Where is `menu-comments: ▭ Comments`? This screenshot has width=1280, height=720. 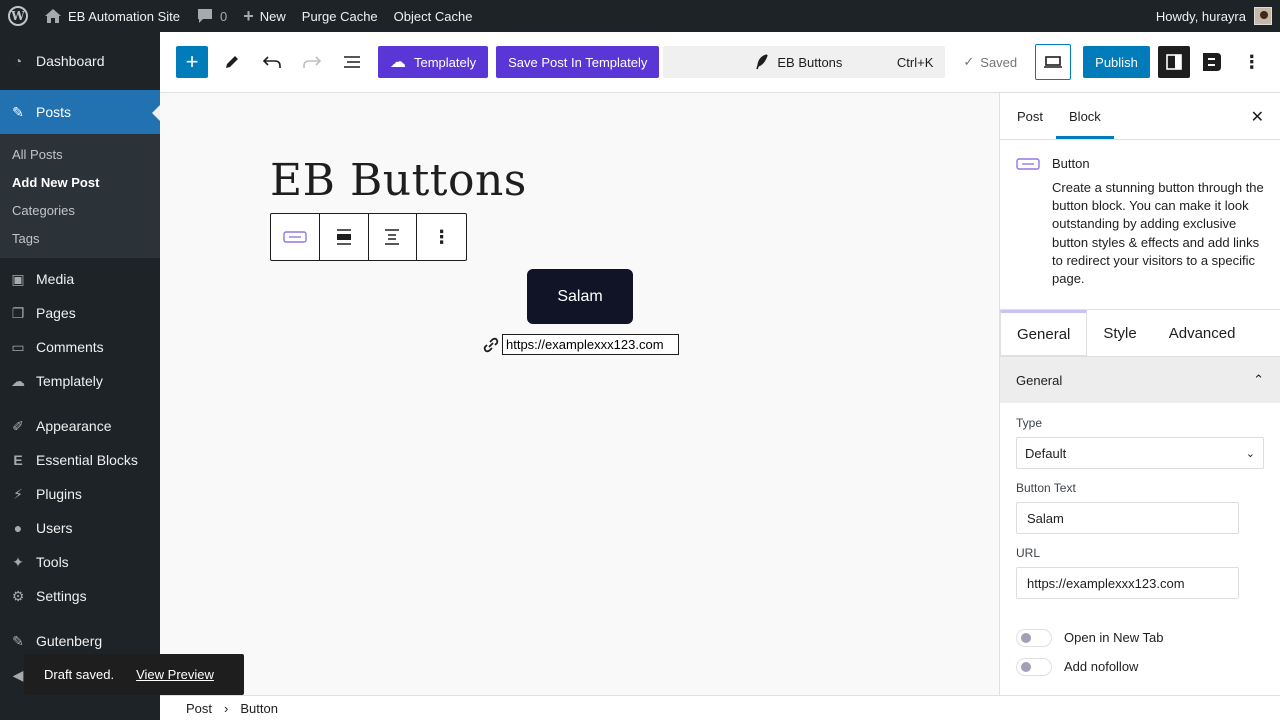
menu-comments: ▭ Comments is located at coordinates (80, 347).